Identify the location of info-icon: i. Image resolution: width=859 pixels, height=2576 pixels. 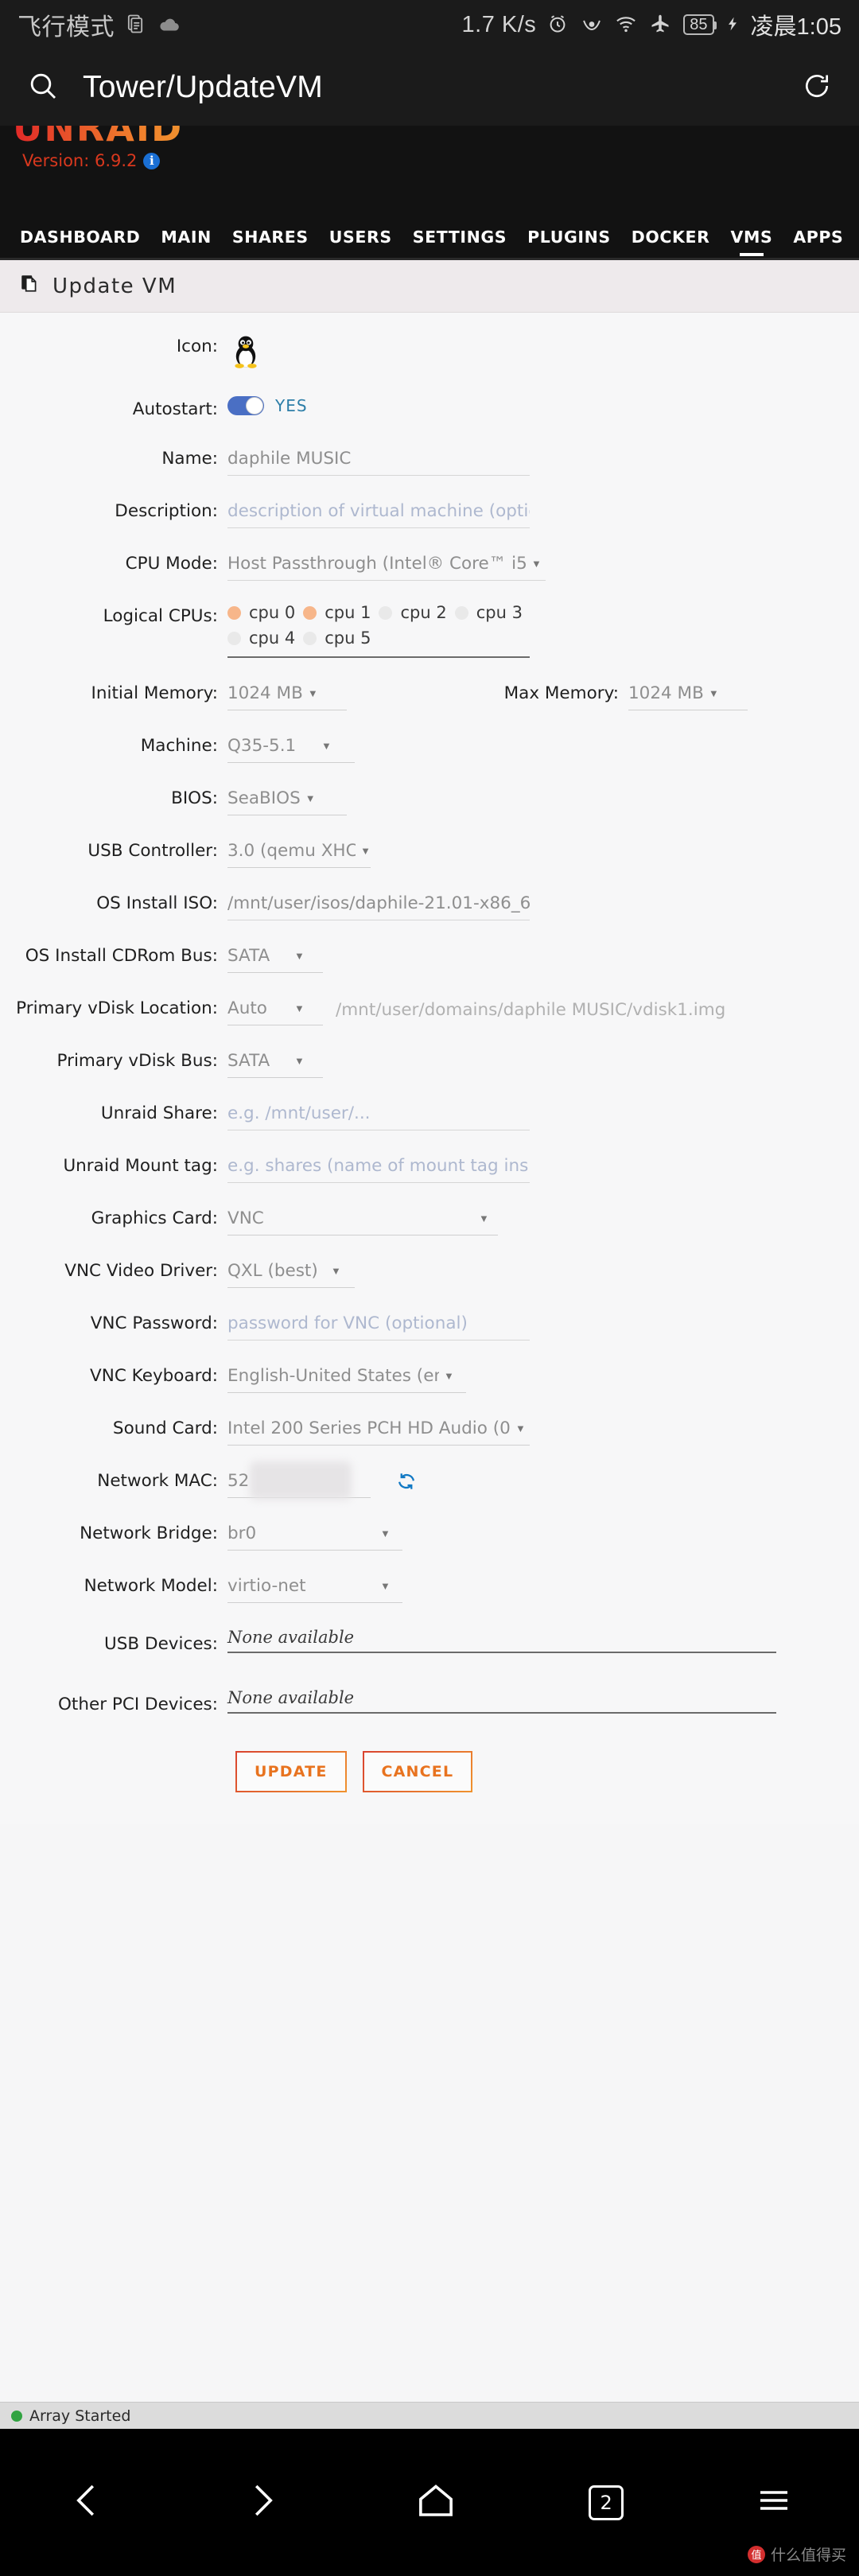
(152, 161).